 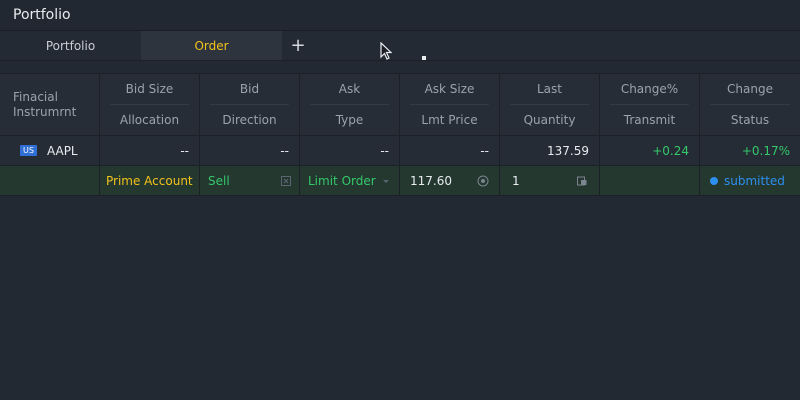 What do you see at coordinates (516, 180) in the screenshot?
I see `quantity-value: 1` at bounding box center [516, 180].